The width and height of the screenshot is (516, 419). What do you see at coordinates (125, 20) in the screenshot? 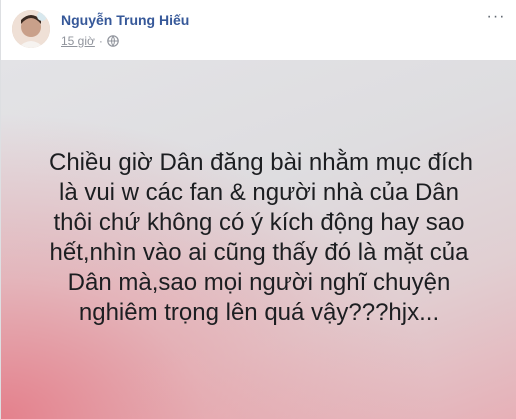
I see `author-name: Nguyễn Trung Hiếu` at bounding box center [125, 20].